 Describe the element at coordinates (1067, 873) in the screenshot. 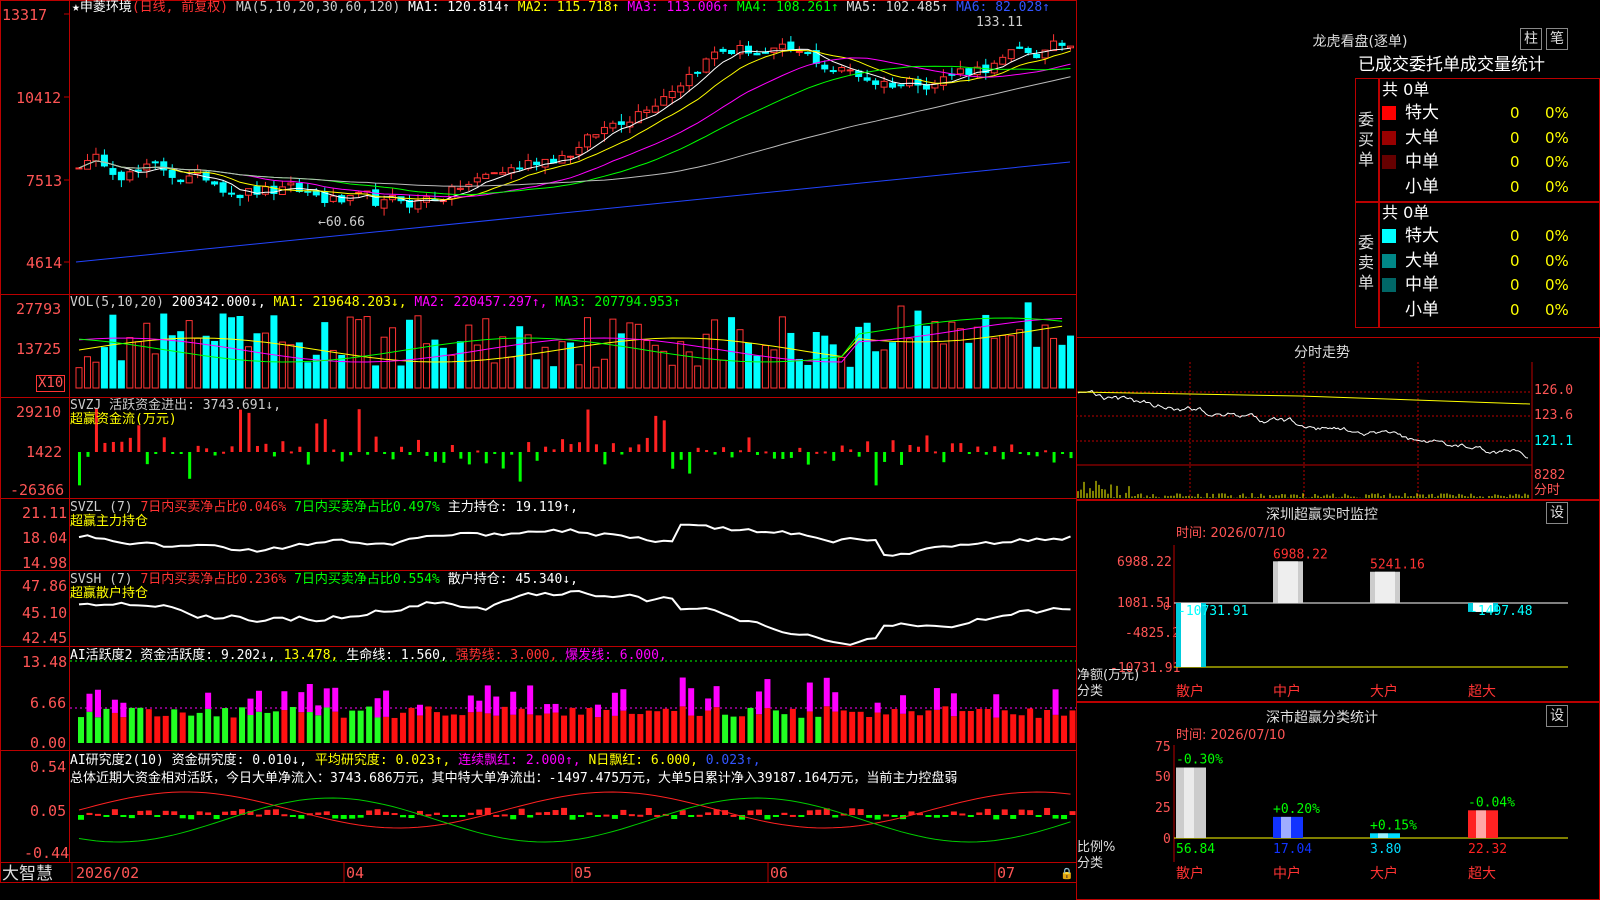

I see `lock-icon: 🔒` at that location.